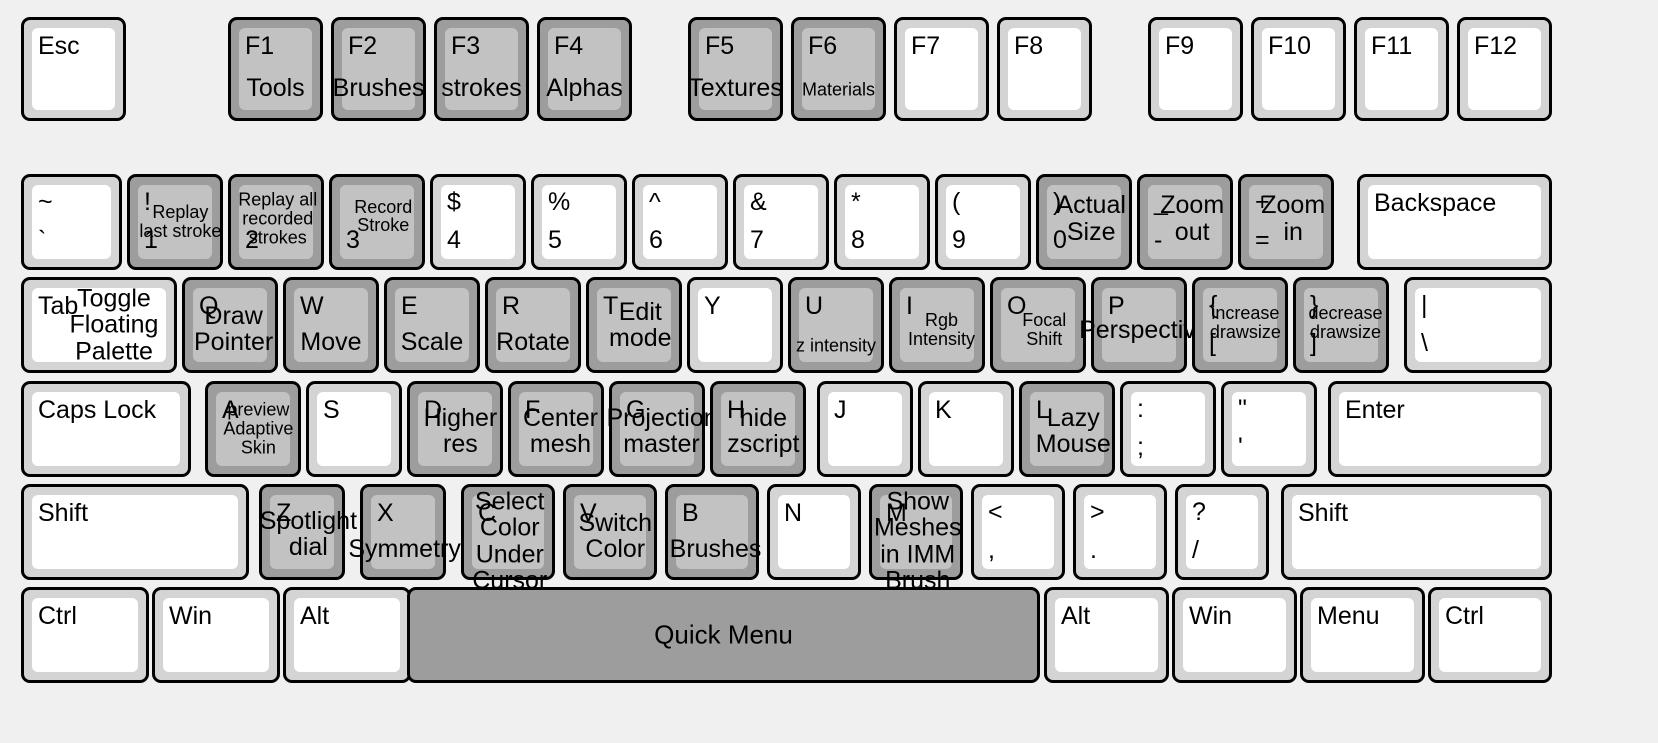  I want to click on key-n: N, so click(814, 532).